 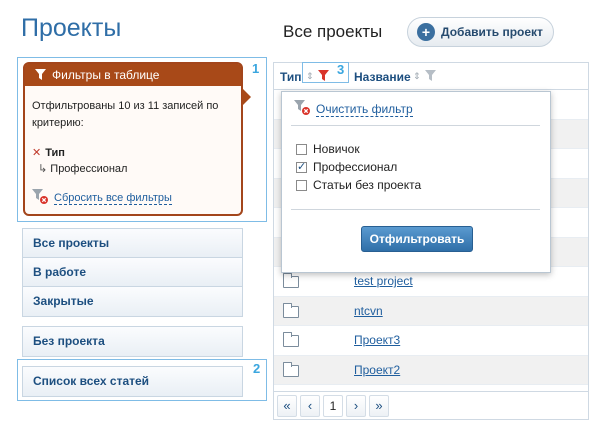 What do you see at coordinates (257, 368) in the screenshot?
I see `callout-number-2: 2` at bounding box center [257, 368].